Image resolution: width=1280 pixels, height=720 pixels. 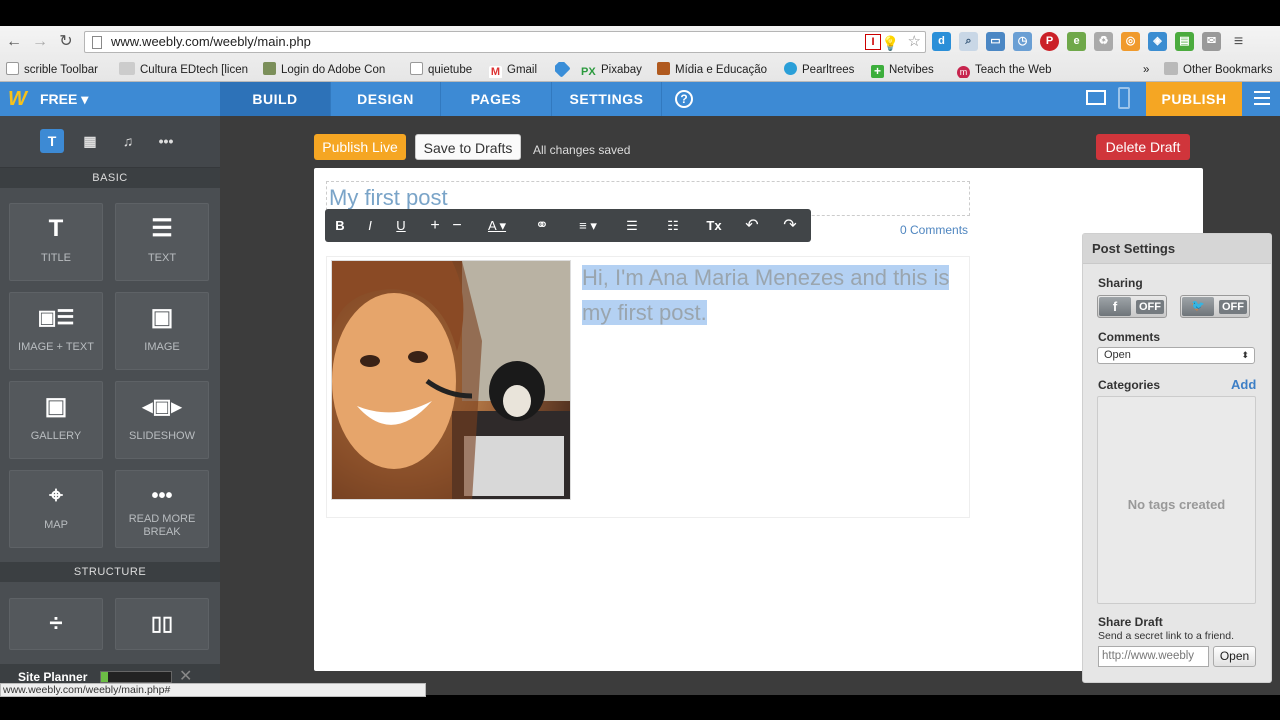 I want to click on comments-link: 0 Comments, so click(x=934, y=230).